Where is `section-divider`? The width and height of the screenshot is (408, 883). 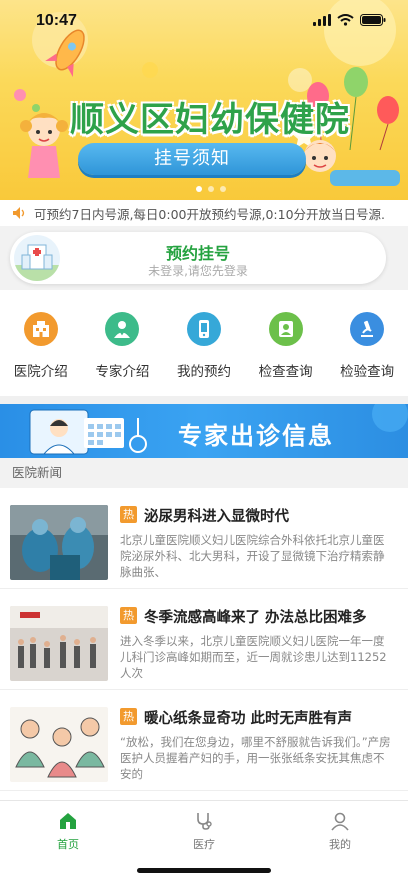
section-divider is located at coordinates (204, 400).